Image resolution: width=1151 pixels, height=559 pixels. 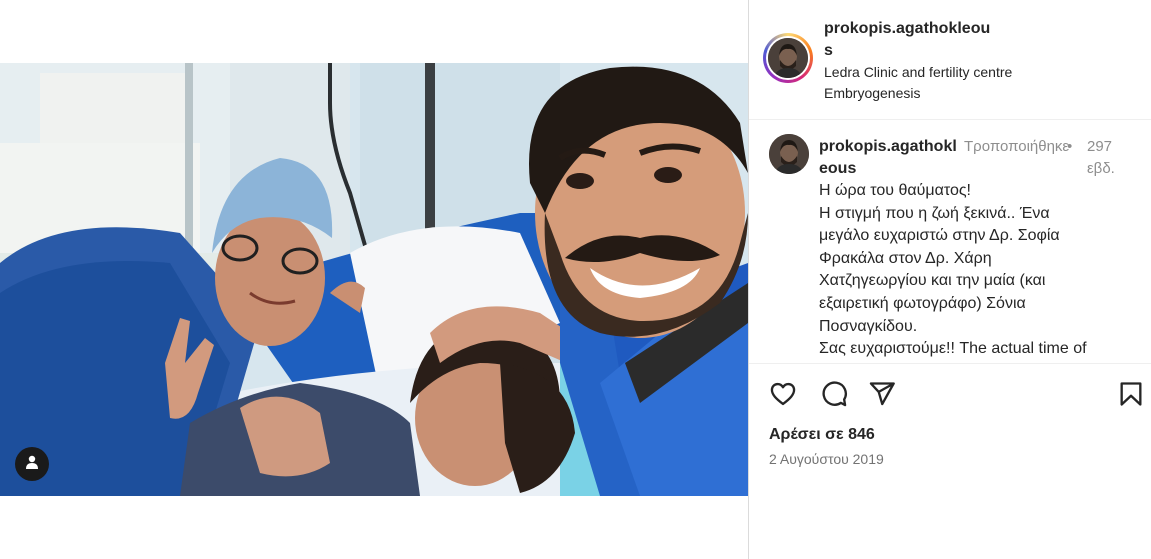 What do you see at coordinates (950, 363) in the screenshot?
I see `actions-divider` at bounding box center [950, 363].